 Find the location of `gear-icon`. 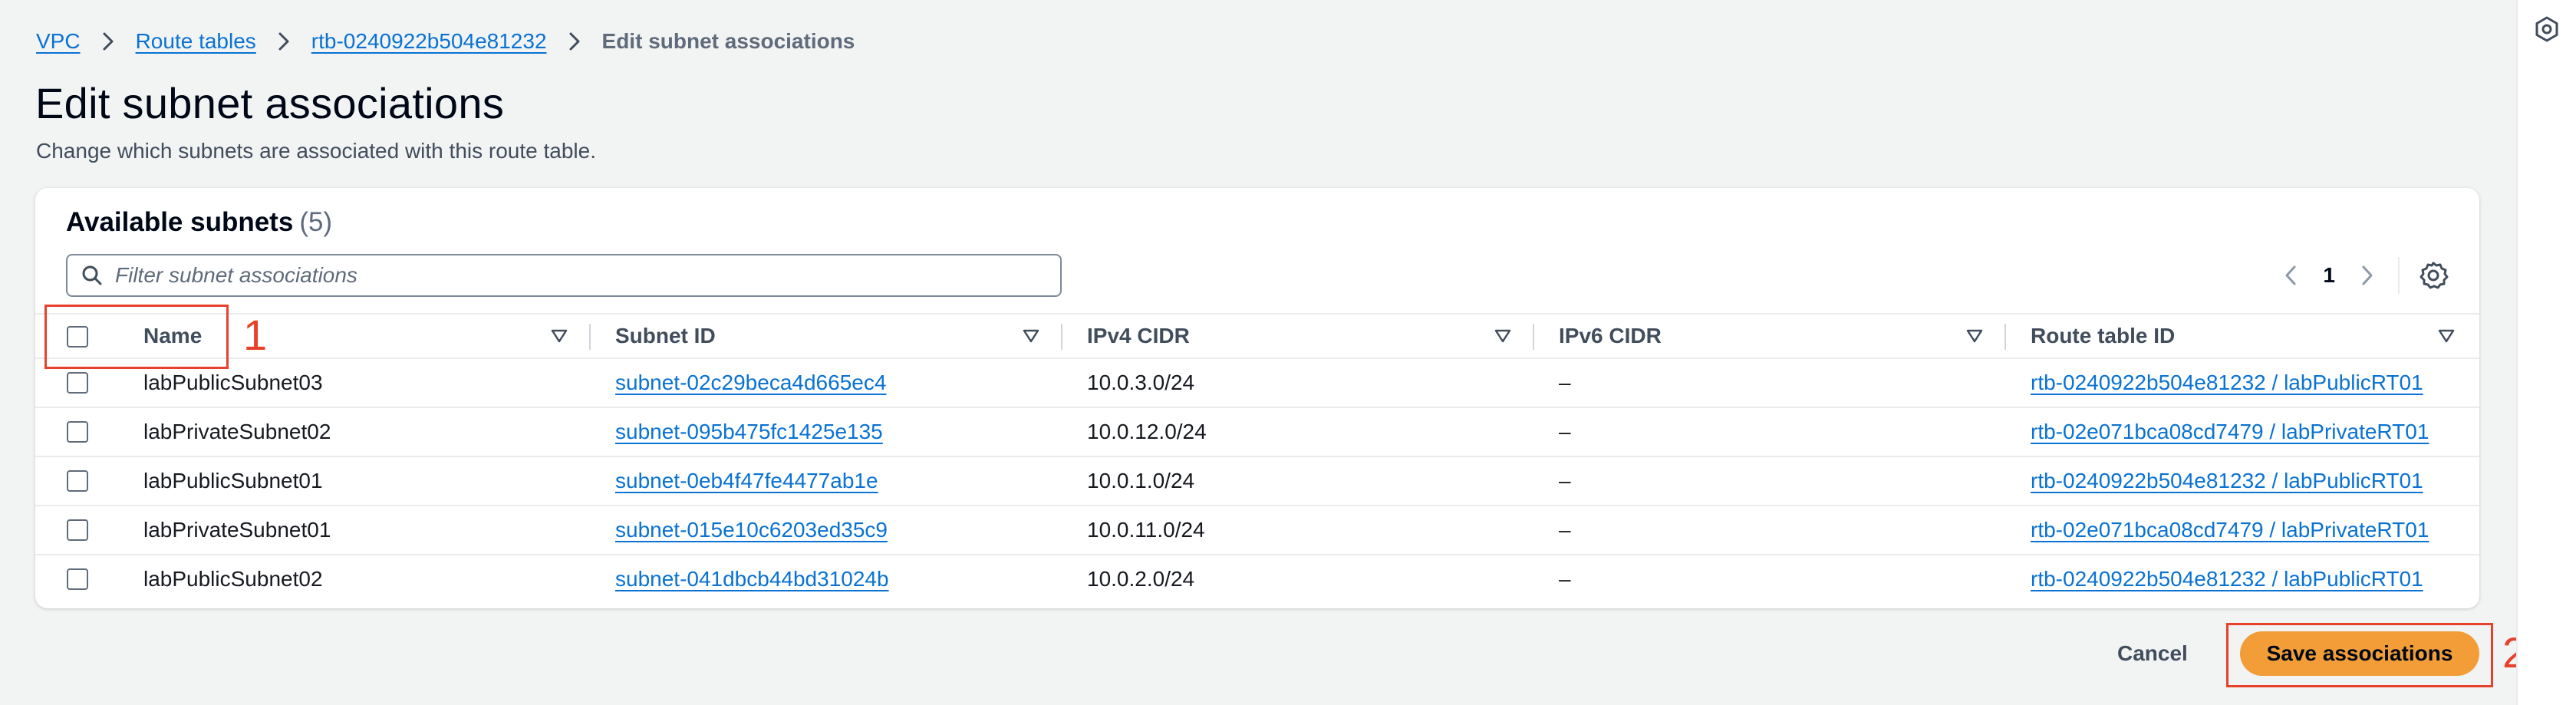

gear-icon is located at coordinates (2434, 275).